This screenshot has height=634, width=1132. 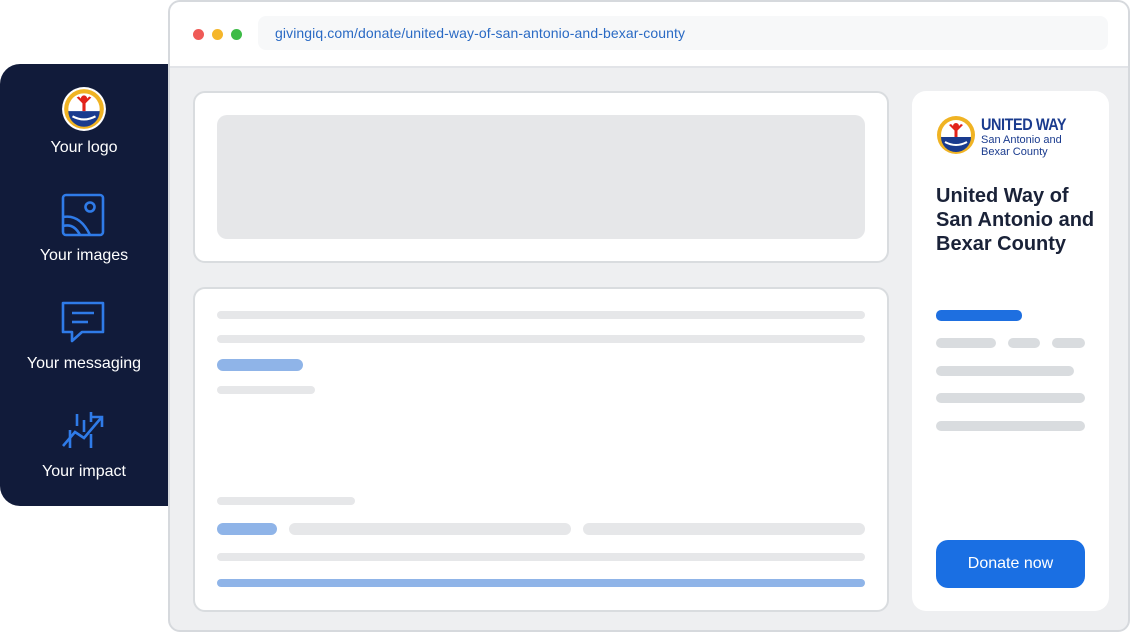 I want to click on amount-placeholder, so click(x=979, y=315).